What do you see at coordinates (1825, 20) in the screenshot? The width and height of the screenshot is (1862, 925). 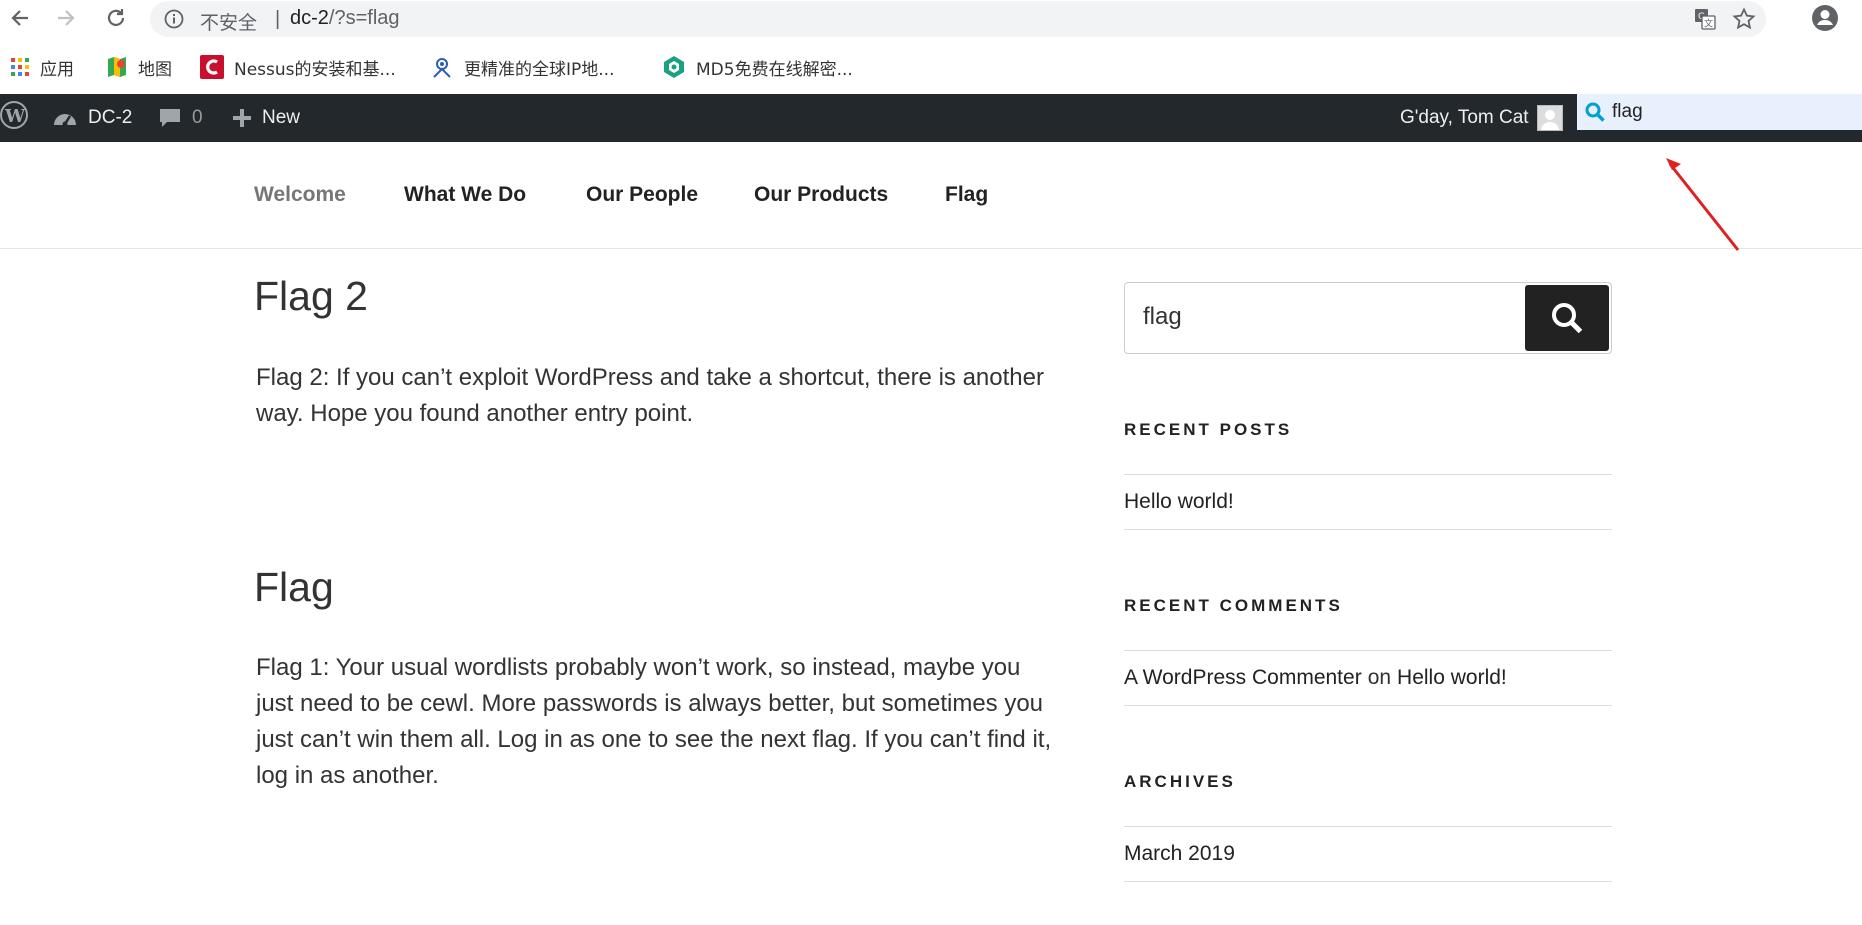 I see `profile-icon` at bounding box center [1825, 20].